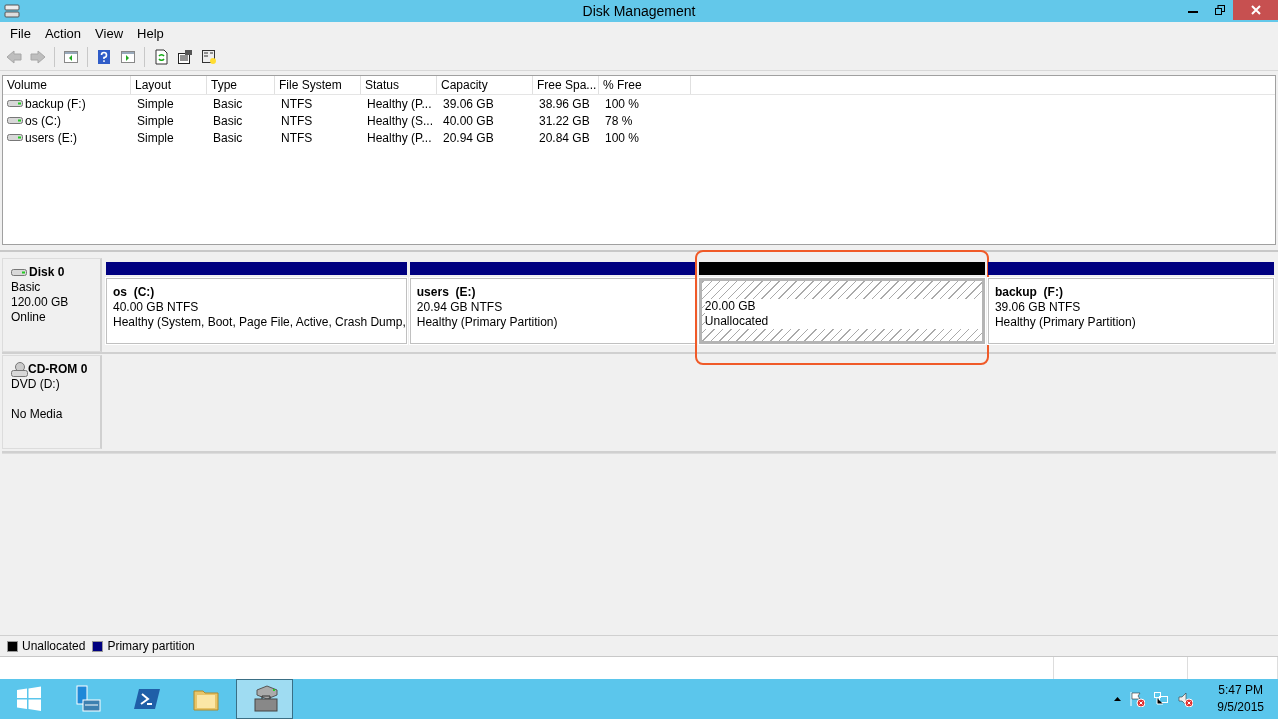 The image size is (1278, 719). What do you see at coordinates (1240, 690) in the screenshot?
I see `clock-time: 5:47 PM` at bounding box center [1240, 690].